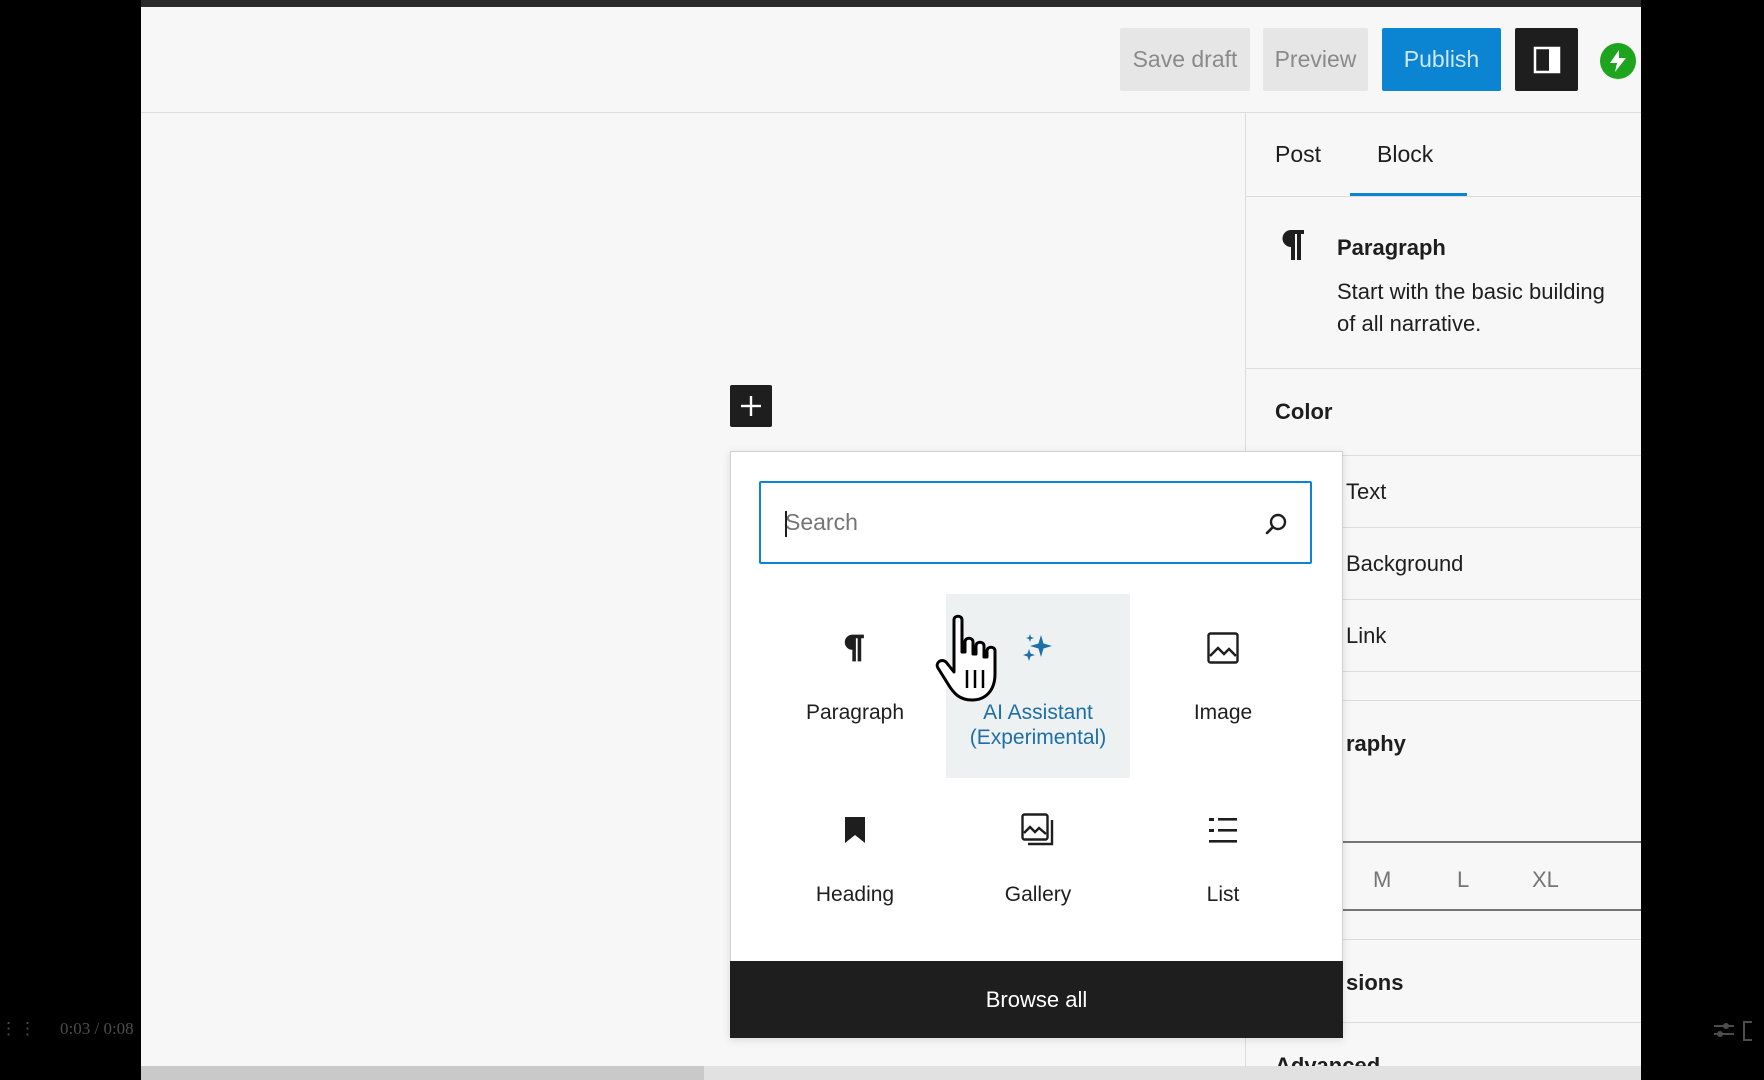  What do you see at coordinates (1036, 999) in the screenshot?
I see `browse-all-button: Browse all` at bounding box center [1036, 999].